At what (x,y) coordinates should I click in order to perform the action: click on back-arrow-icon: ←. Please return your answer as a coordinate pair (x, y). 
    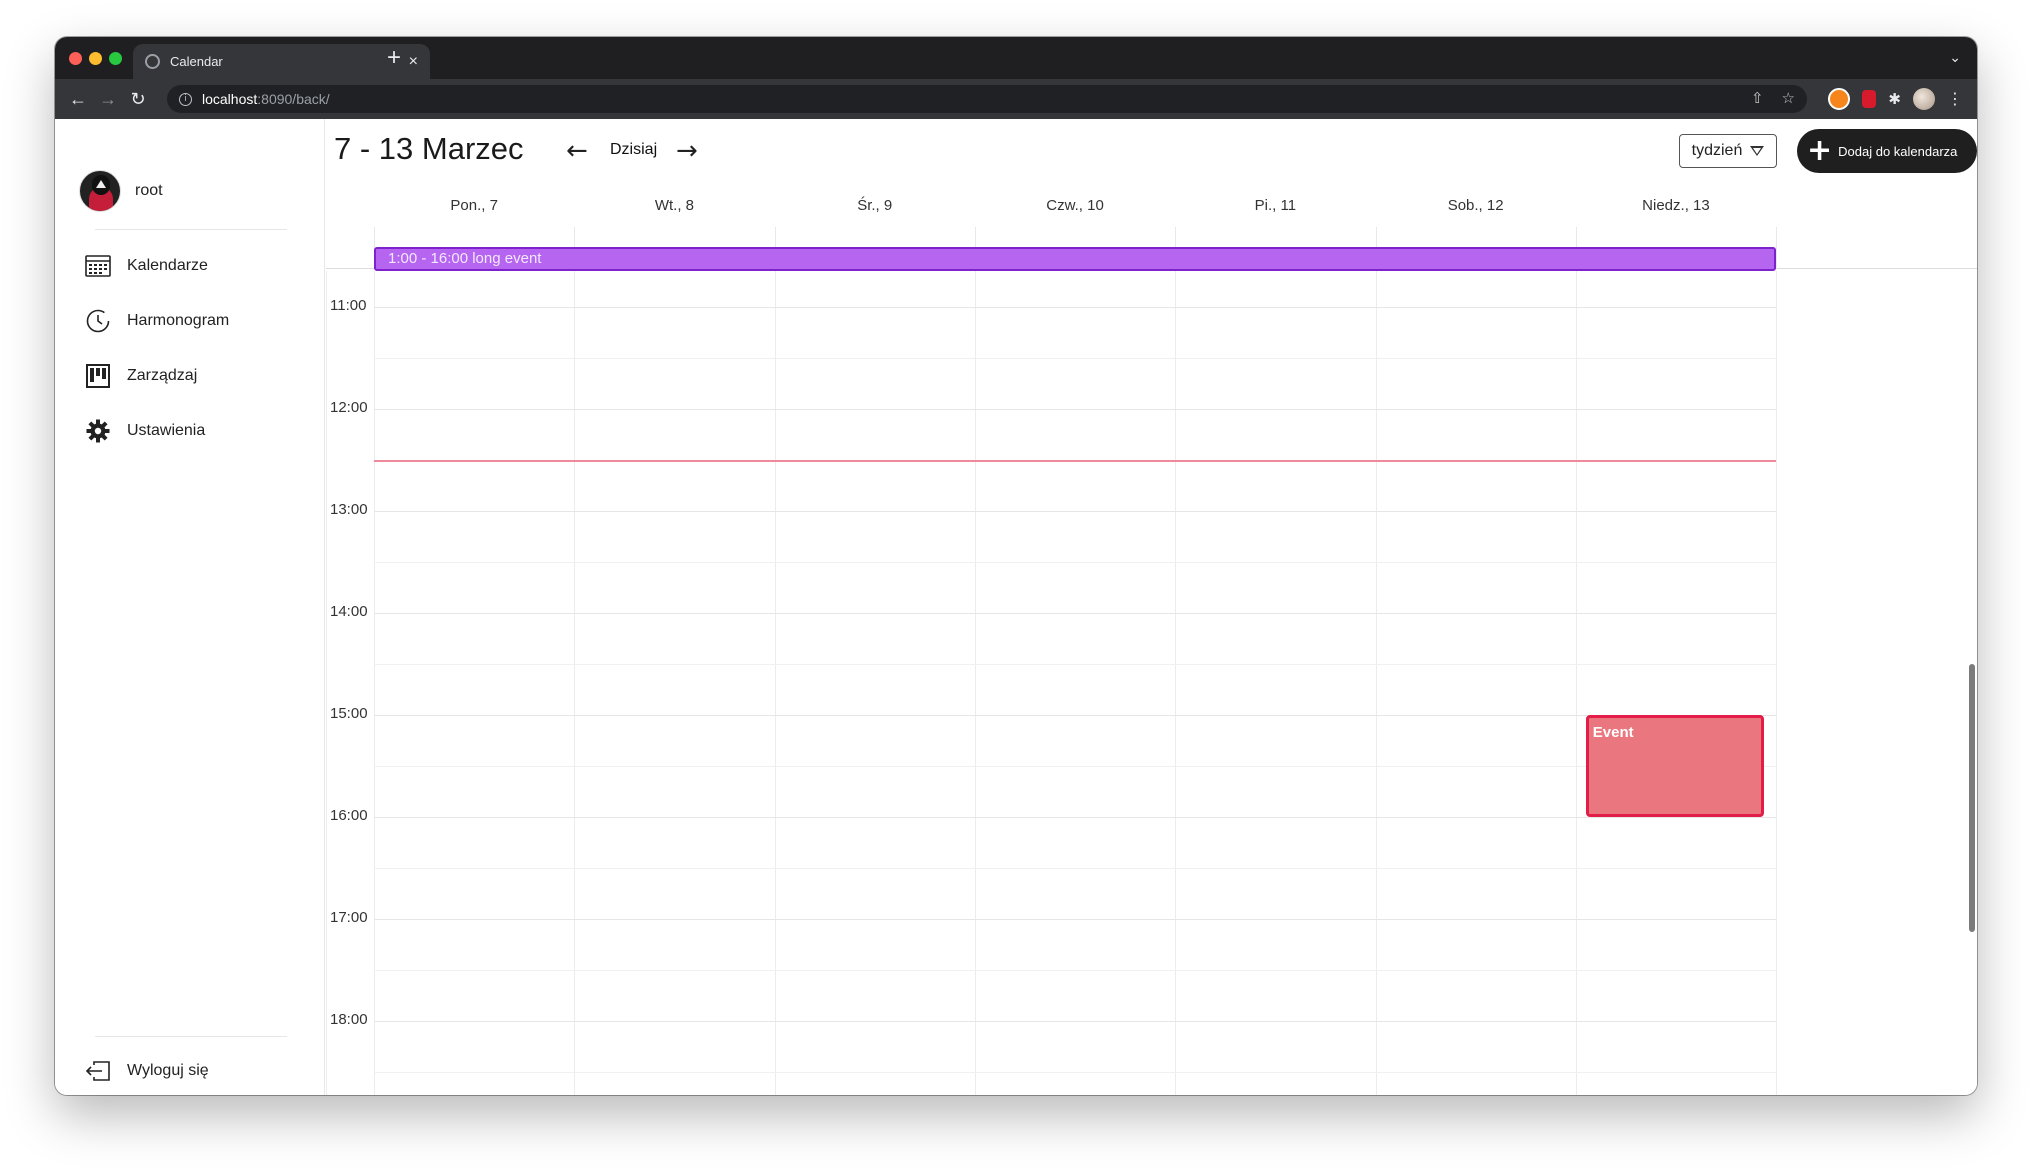
    Looking at the image, I should click on (78, 99).